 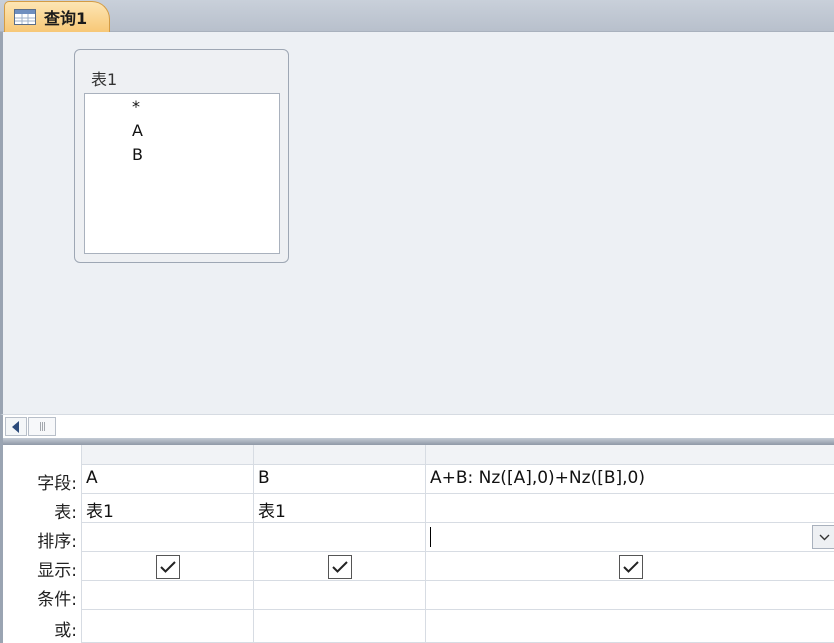 I want to click on field-cell-text: B, so click(x=264, y=478).